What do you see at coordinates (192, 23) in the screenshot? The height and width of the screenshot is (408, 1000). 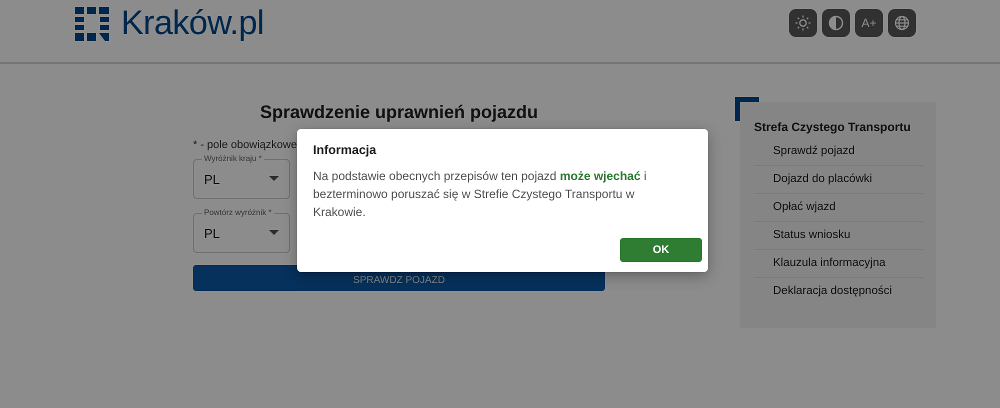 I see `site-logo-text: Kraków.pl` at bounding box center [192, 23].